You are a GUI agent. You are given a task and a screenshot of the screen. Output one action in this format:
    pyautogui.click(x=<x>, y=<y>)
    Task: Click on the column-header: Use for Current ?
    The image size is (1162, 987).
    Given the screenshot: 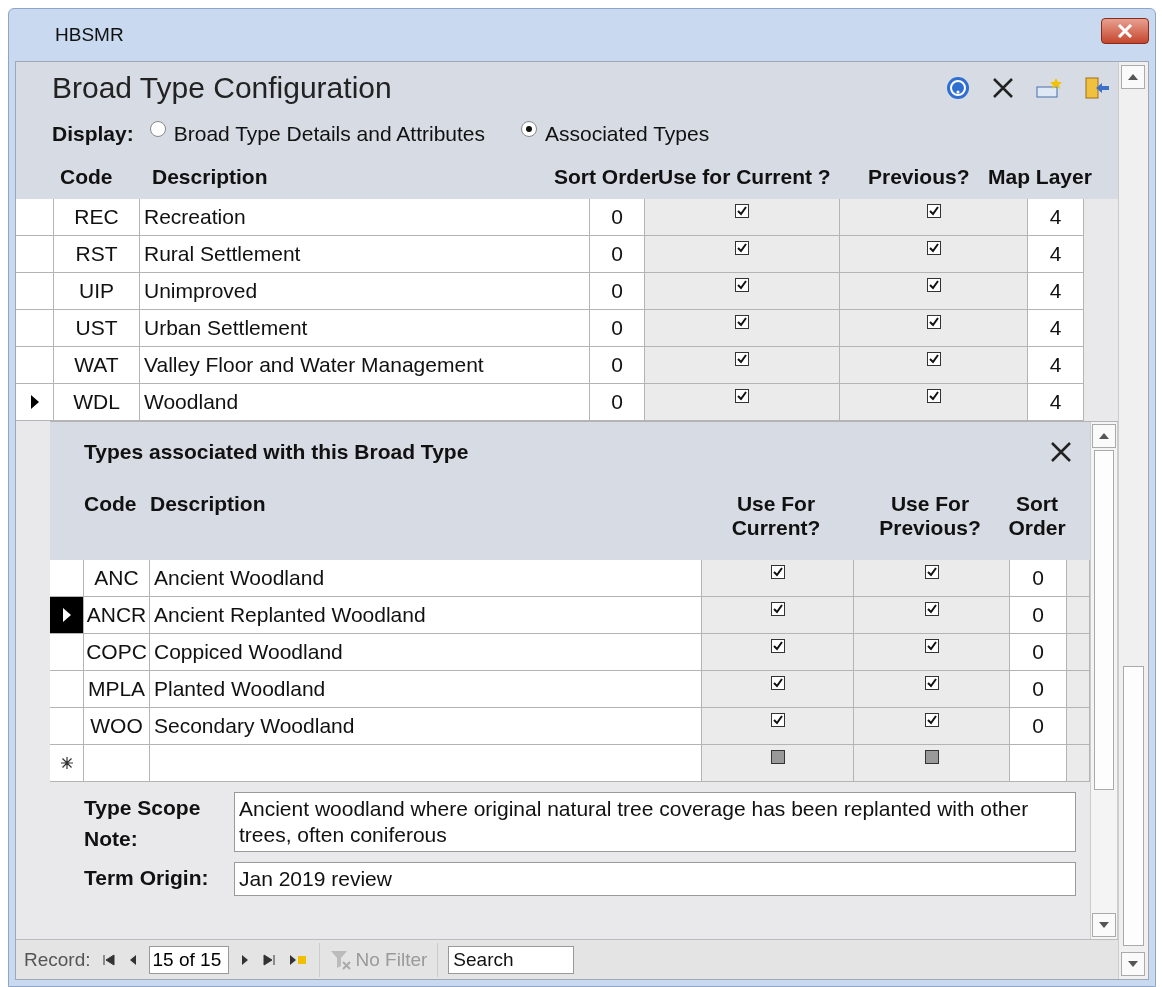 What is the action you would take?
    pyautogui.click(x=745, y=176)
    